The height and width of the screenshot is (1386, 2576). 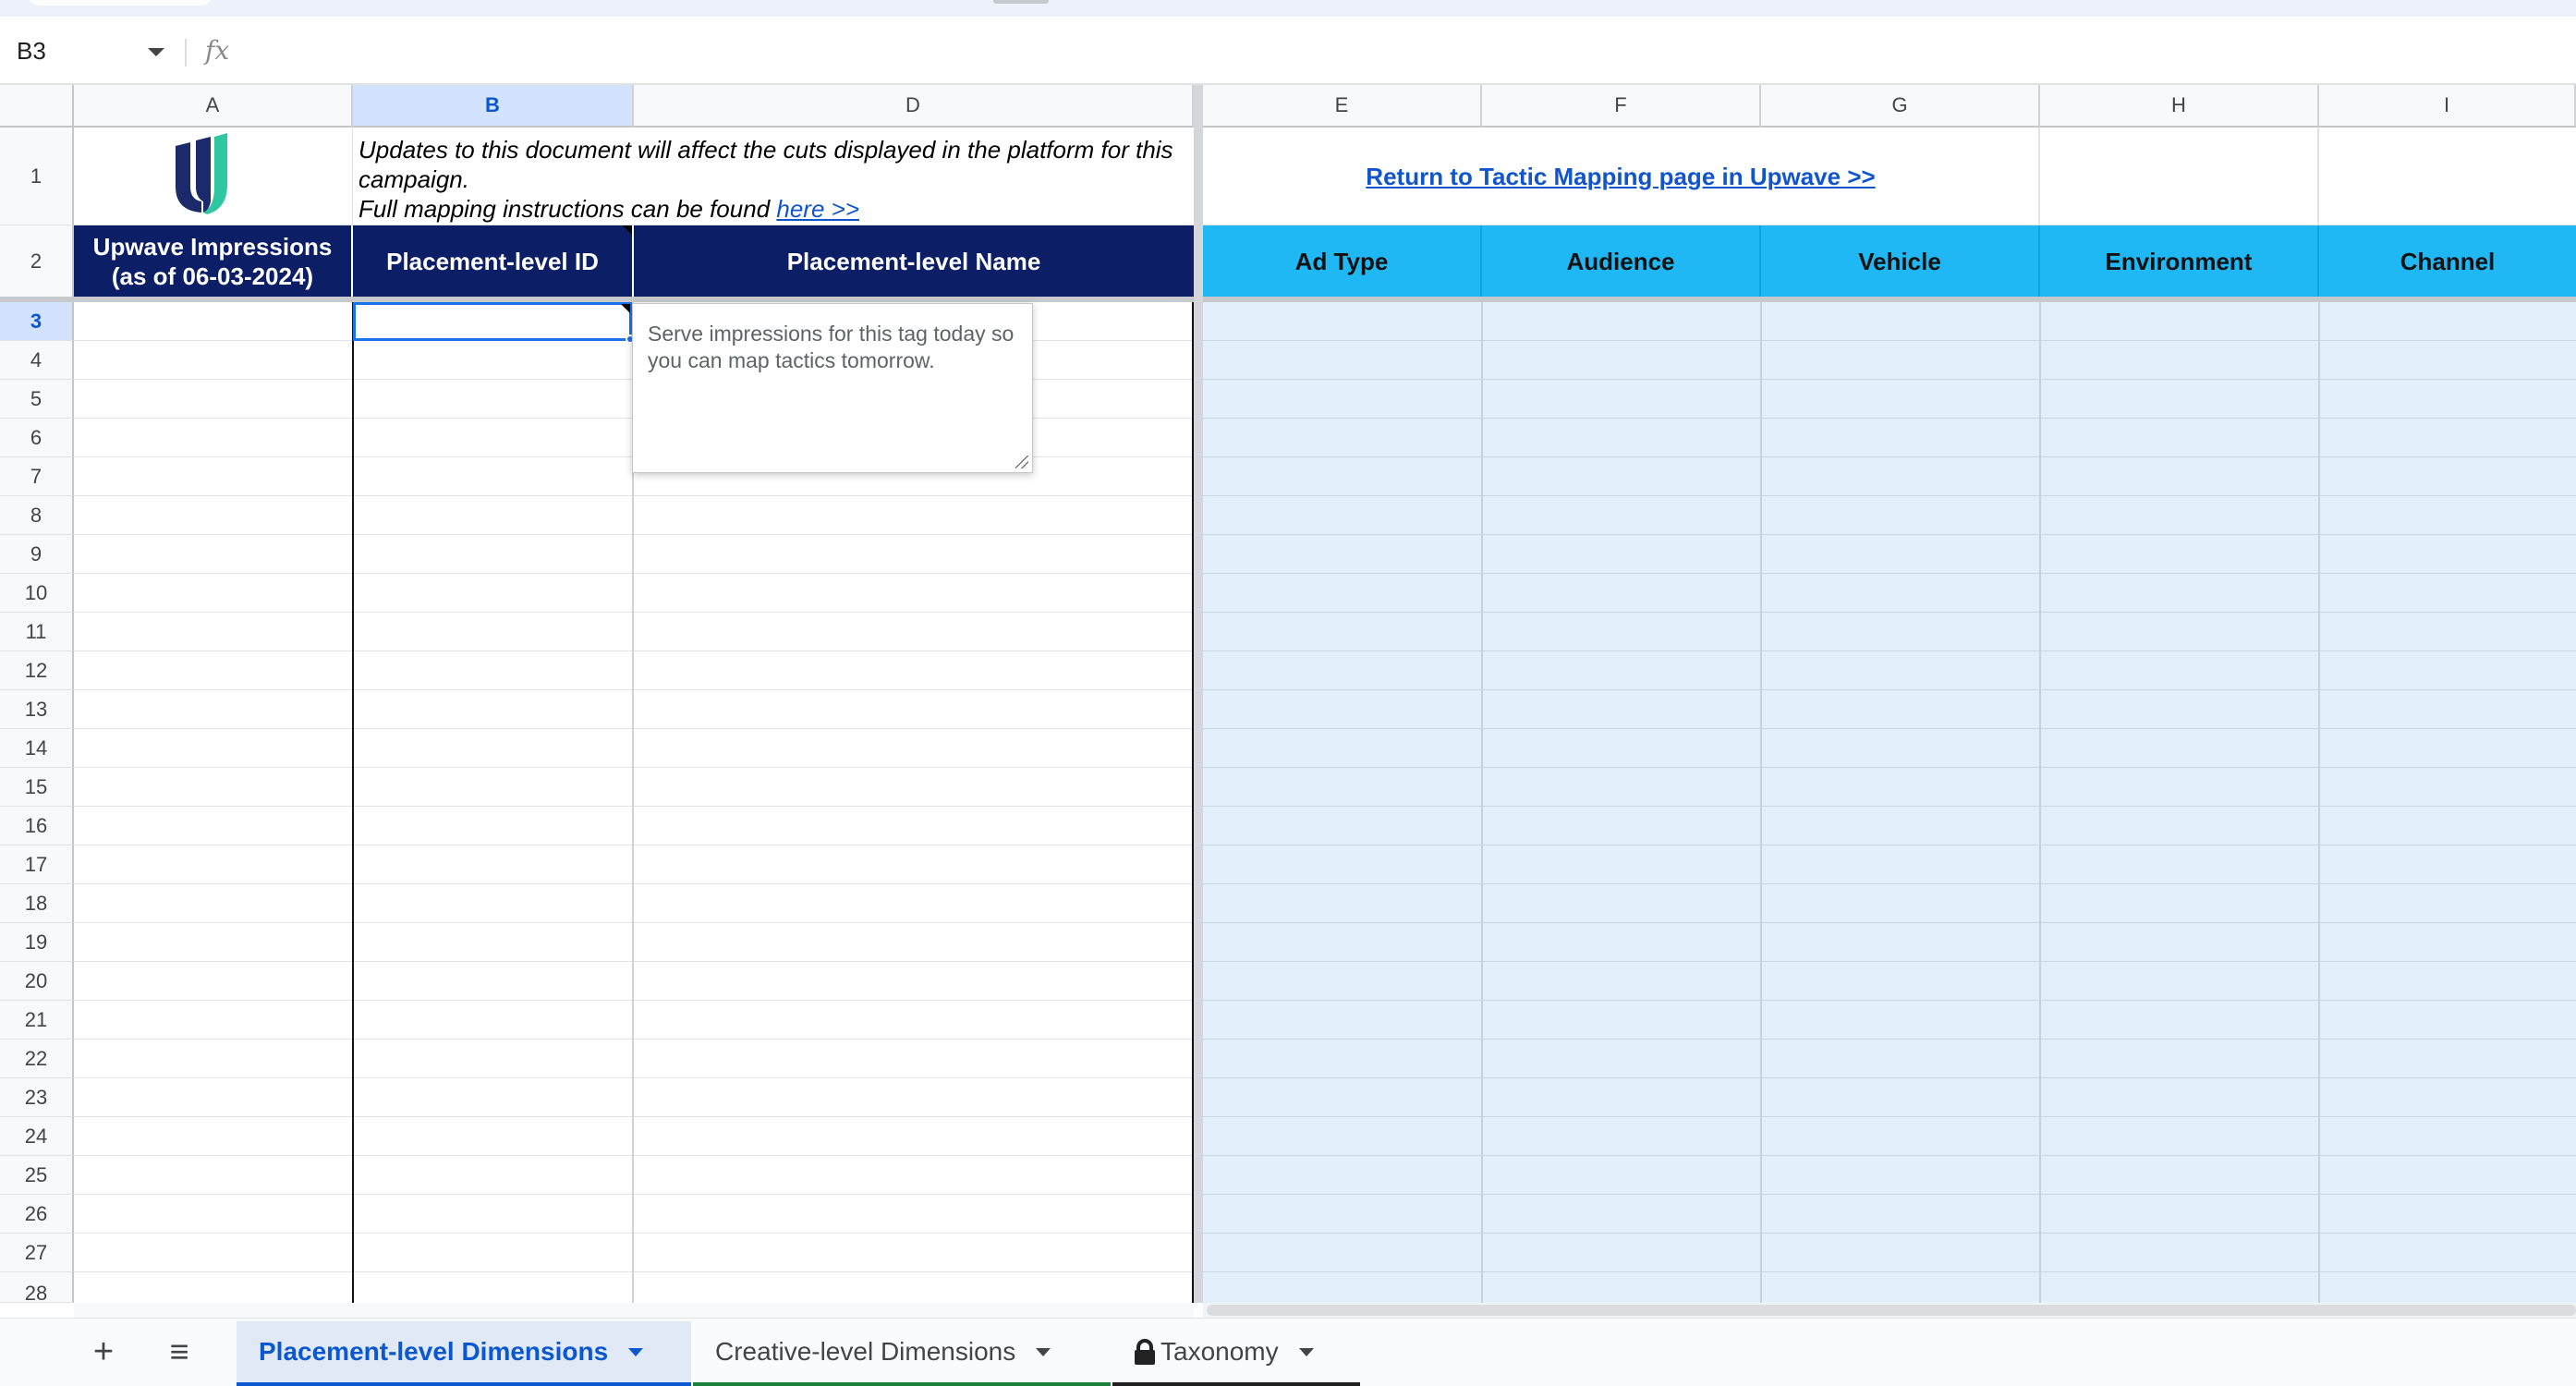 What do you see at coordinates (37, 1287) in the screenshot?
I see `row-header-28: 28` at bounding box center [37, 1287].